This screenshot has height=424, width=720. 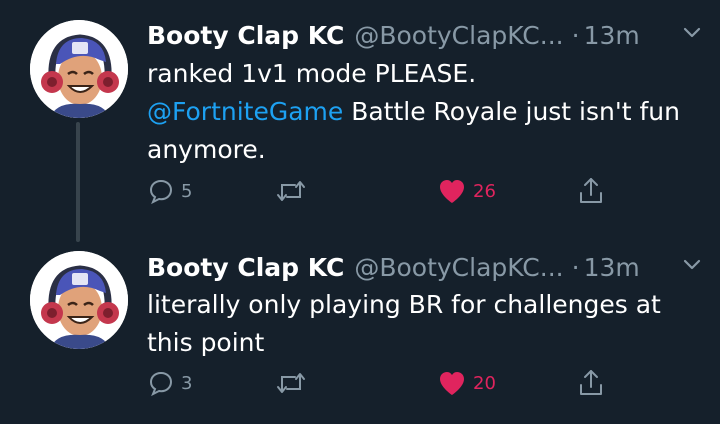 I want to click on like-button: 20, so click(x=466, y=383).